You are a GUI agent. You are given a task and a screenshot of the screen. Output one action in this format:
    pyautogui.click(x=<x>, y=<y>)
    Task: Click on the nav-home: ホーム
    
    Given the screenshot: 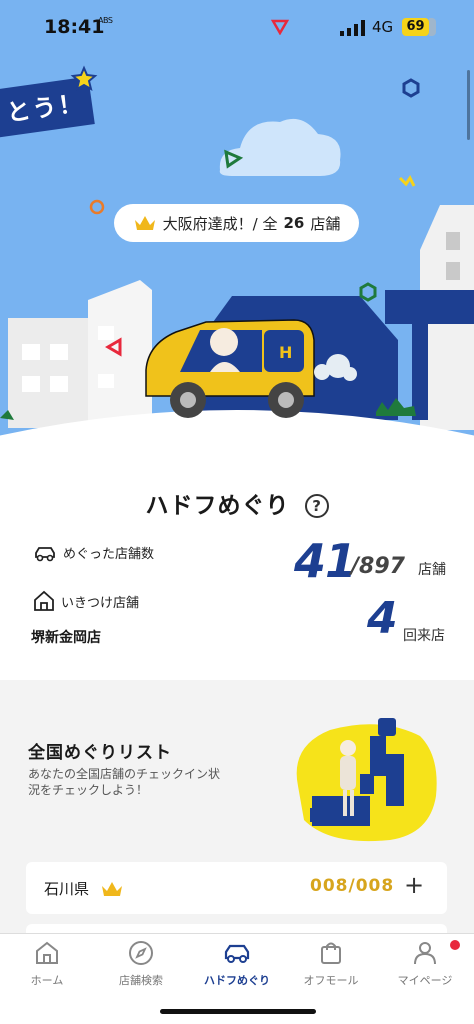 What is the action you would take?
    pyautogui.click(x=47, y=964)
    